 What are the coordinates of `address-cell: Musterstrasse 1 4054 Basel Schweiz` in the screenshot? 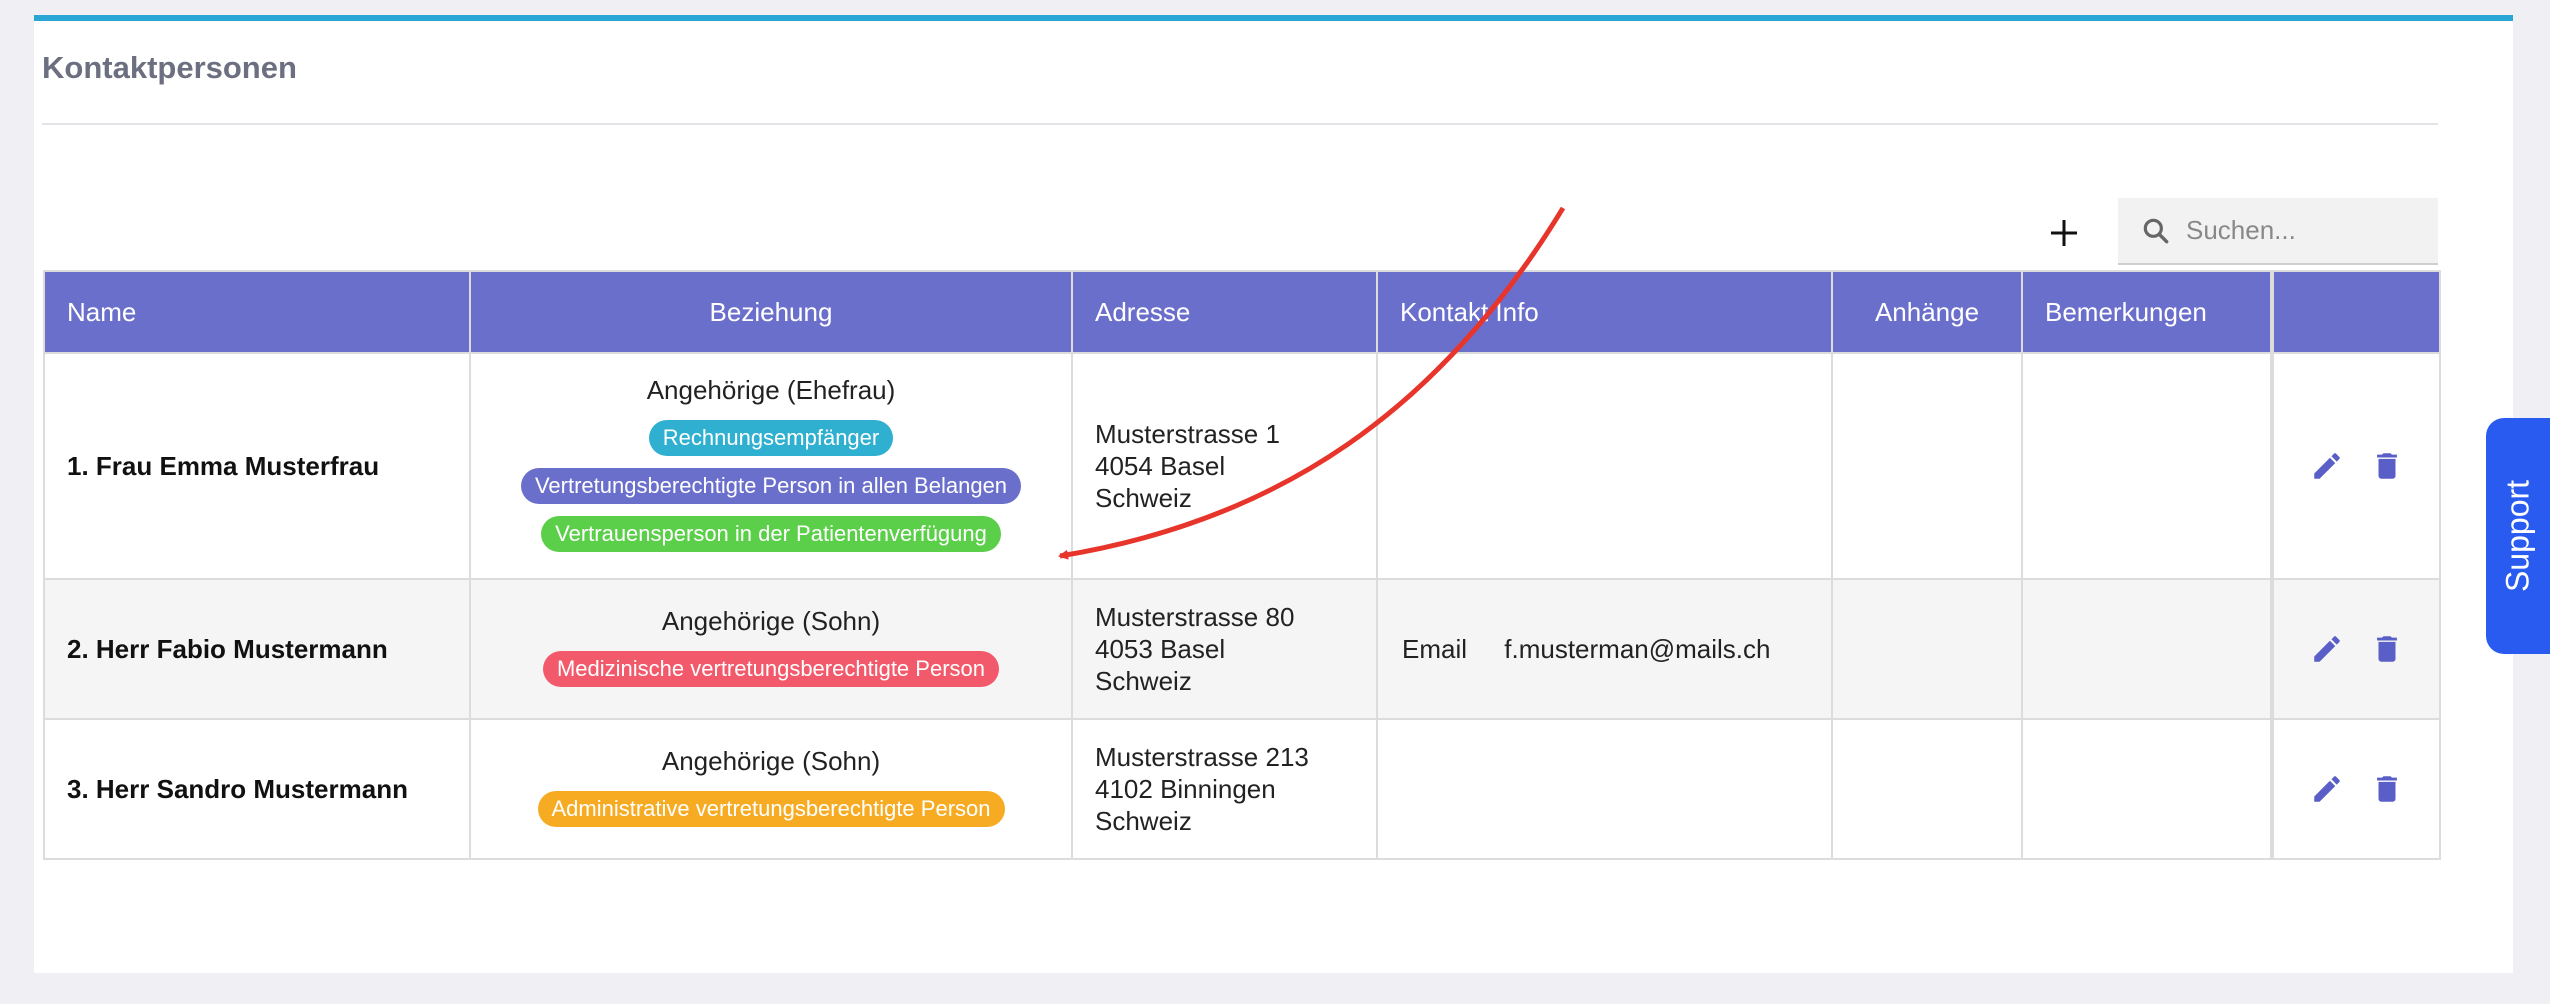 It's located at (1224, 466).